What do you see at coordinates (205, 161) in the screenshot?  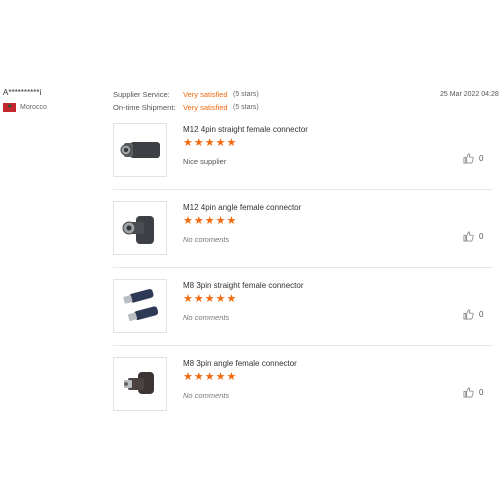 I see `review-comment: Nice supplier` at bounding box center [205, 161].